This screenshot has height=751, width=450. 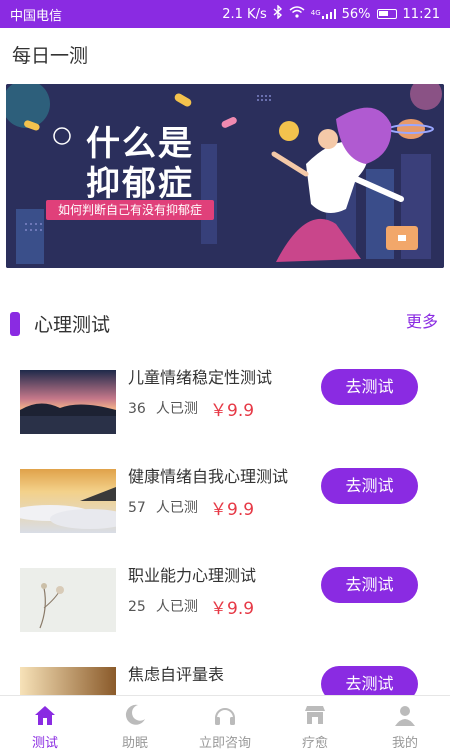 I want to click on battery-percent: 56%, so click(x=356, y=14).